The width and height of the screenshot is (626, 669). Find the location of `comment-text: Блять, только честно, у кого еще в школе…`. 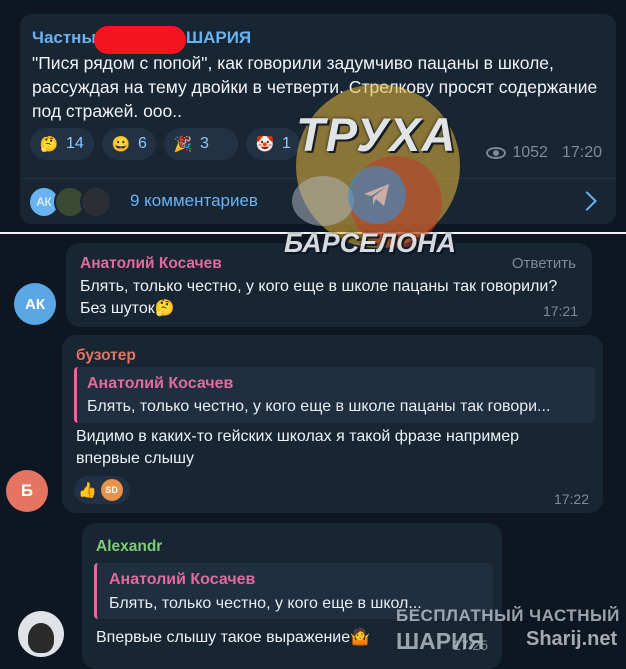

comment-text: Блять, только честно, у кого еще в школе… is located at coordinates (319, 297).